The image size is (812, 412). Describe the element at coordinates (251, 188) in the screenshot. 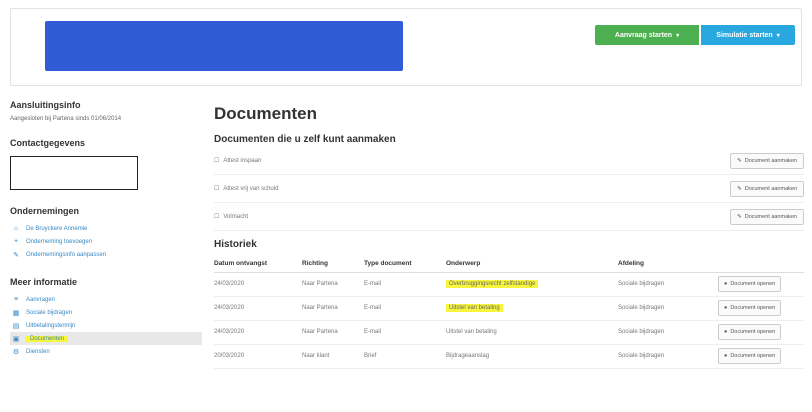

I see `doc-label: Attest vrij van schuld` at that location.